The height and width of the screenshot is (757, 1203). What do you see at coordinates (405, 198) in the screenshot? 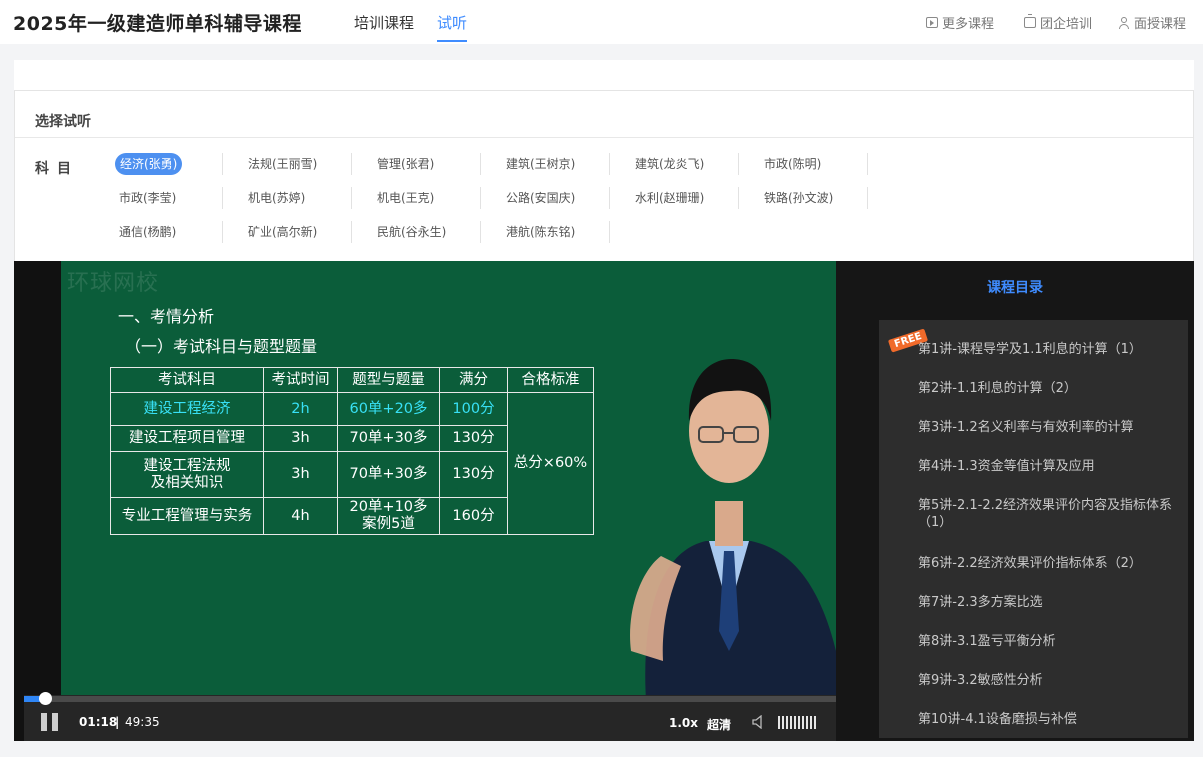
I see `subject-option: 机电(王克)` at bounding box center [405, 198].